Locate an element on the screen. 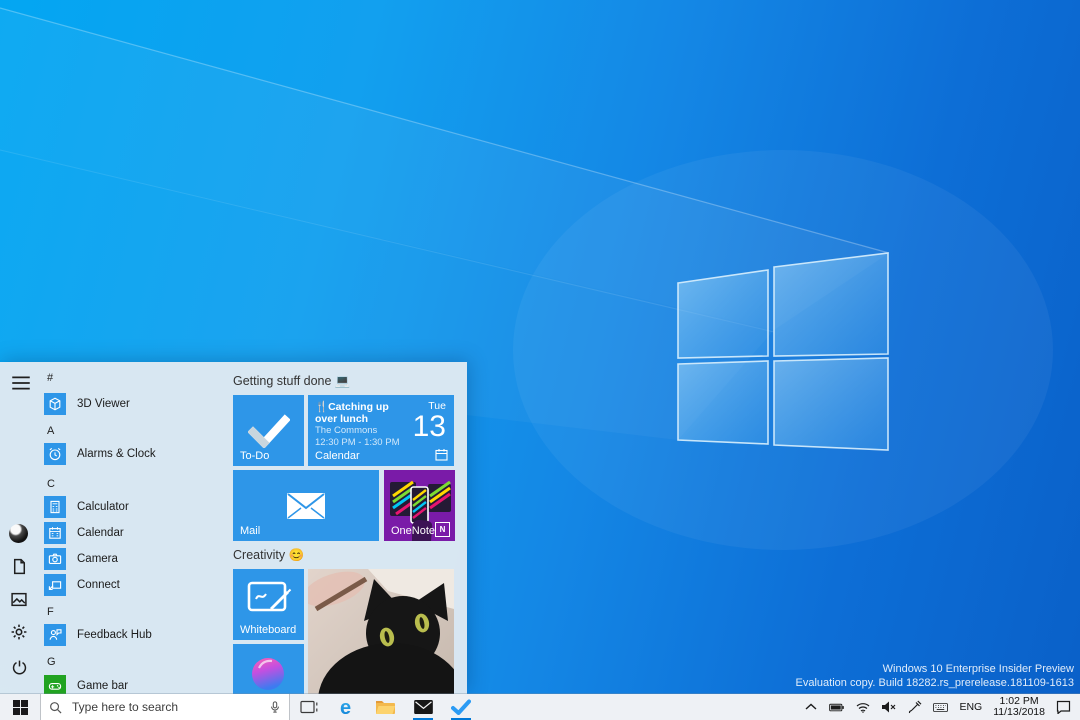 The width and height of the screenshot is (1080, 720). todo-button is located at coordinates (461, 707).